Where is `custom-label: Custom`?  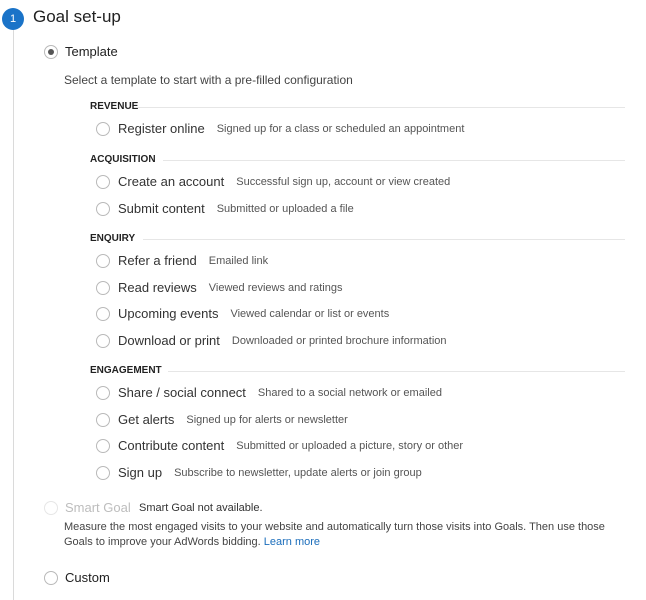 custom-label: Custom is located at coordinates (87, 577).